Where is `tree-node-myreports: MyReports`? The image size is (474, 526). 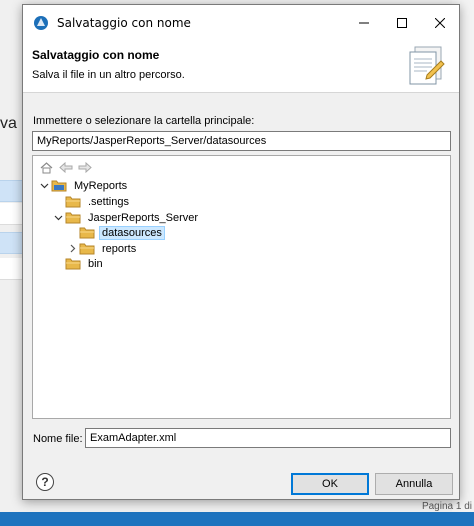
tree-node-myreports: MyReports is located at coordinates (84, 185).